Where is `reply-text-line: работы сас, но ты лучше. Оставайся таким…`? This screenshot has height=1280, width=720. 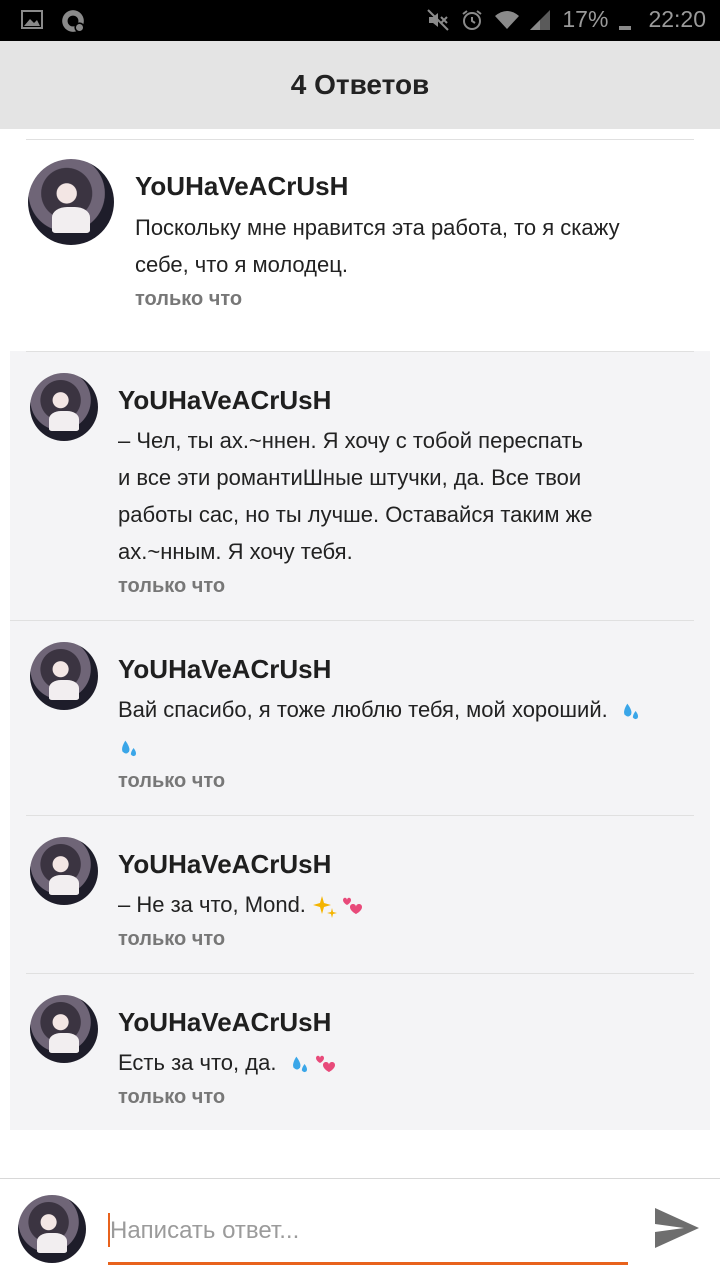 reply-text-line: работы сас, но ты лучше. Оставайся таким… is located at coordinates (355, 514).